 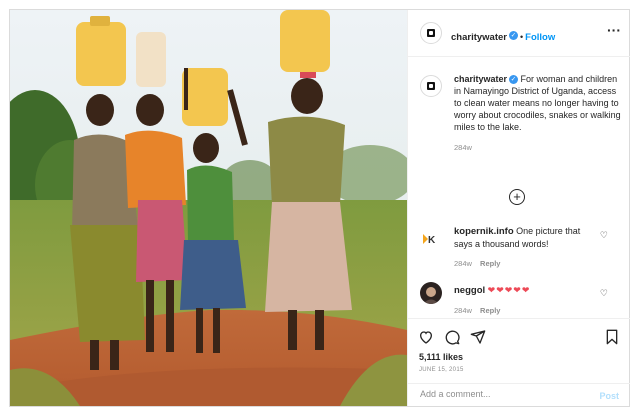 I want to click on comment-username: kopernik.info, so click(x=484, y=231).